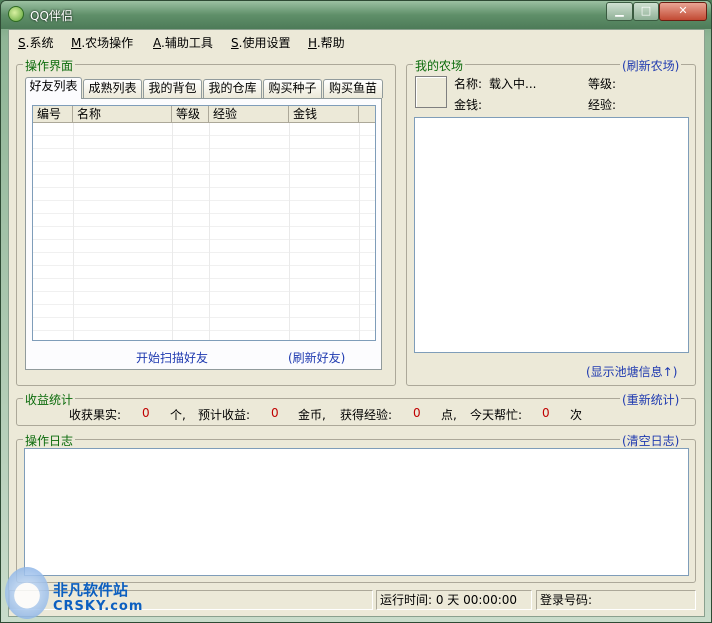 The image size is (712, 623). I want to click on farm-view-area, so click(551, 235).